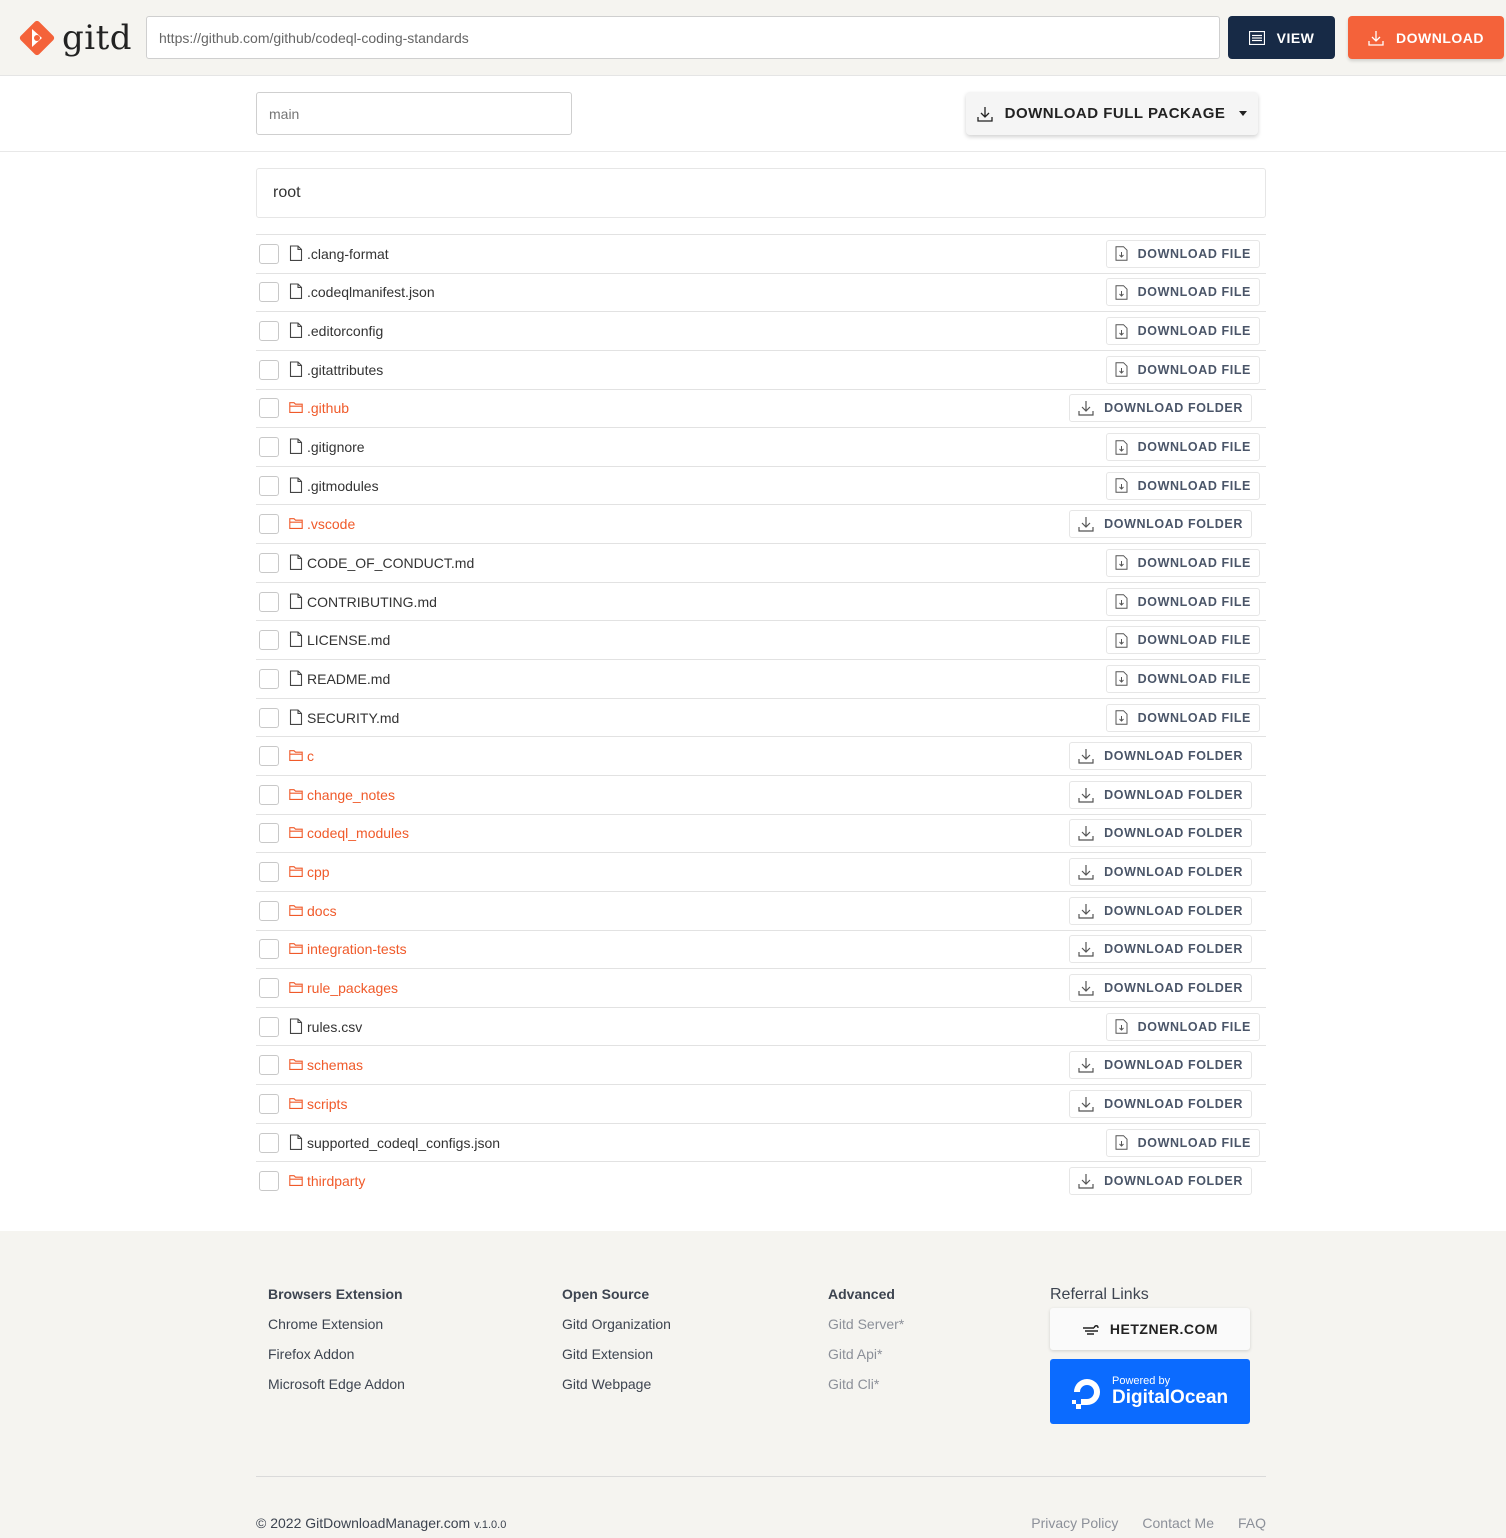 The image size is (1506, 1538). What do you see at coordinates (761, 330) in the screenshot?
I see `file-row: .editorconfig DOWNLOAD FILE` at bounding box center [761, 330].